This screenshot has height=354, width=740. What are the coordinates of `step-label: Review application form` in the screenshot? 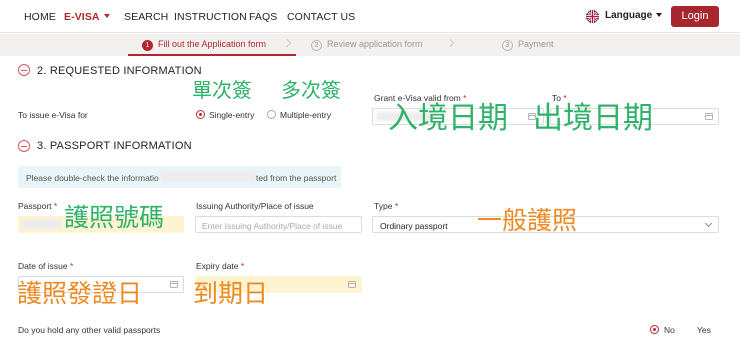 It's located at (375, 44).